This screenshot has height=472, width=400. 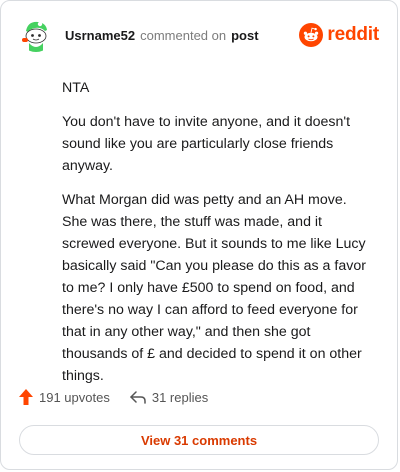 I want to click on comment-header: Usrname52 commented on post reddit, so click(x=199, y=35).